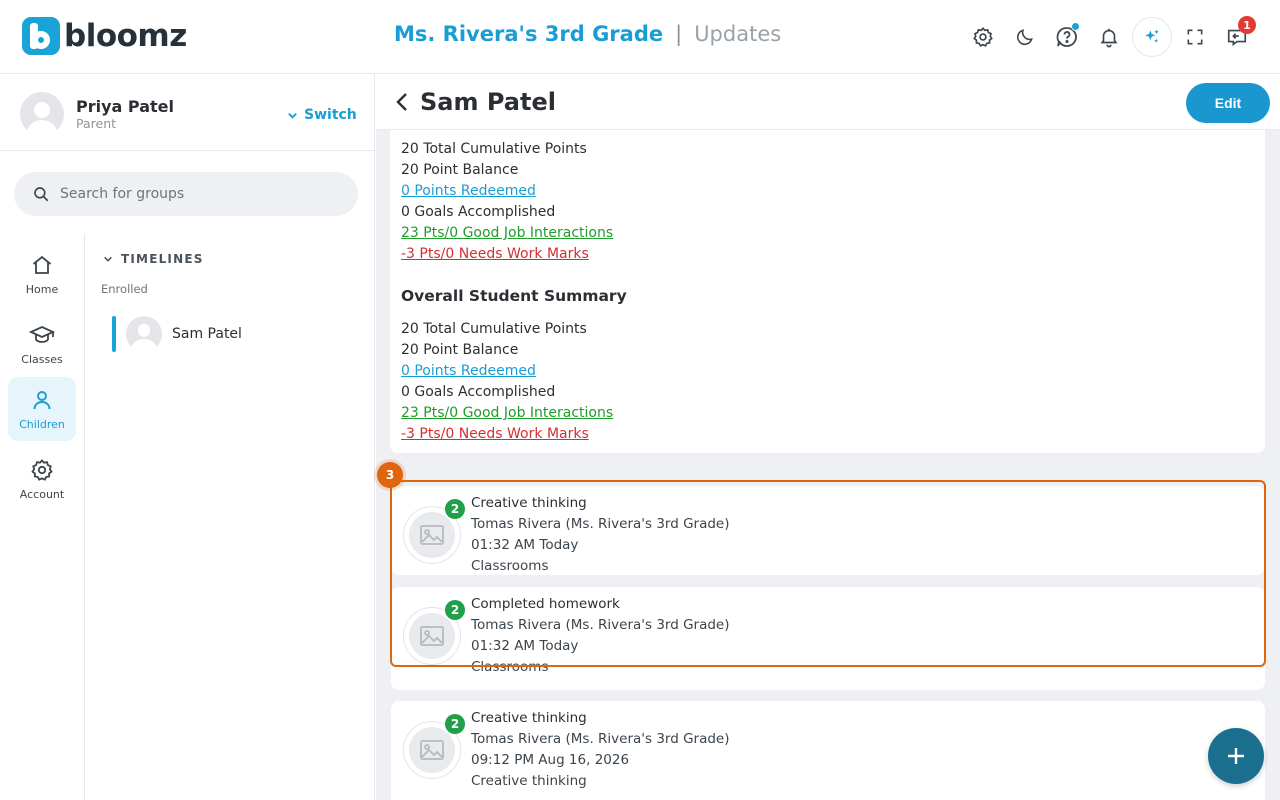 The image size is (1280, 800). Describe the element at coordinates (125, 106) in the screenshot. I see `profile-name: Priya Patel` at that location.